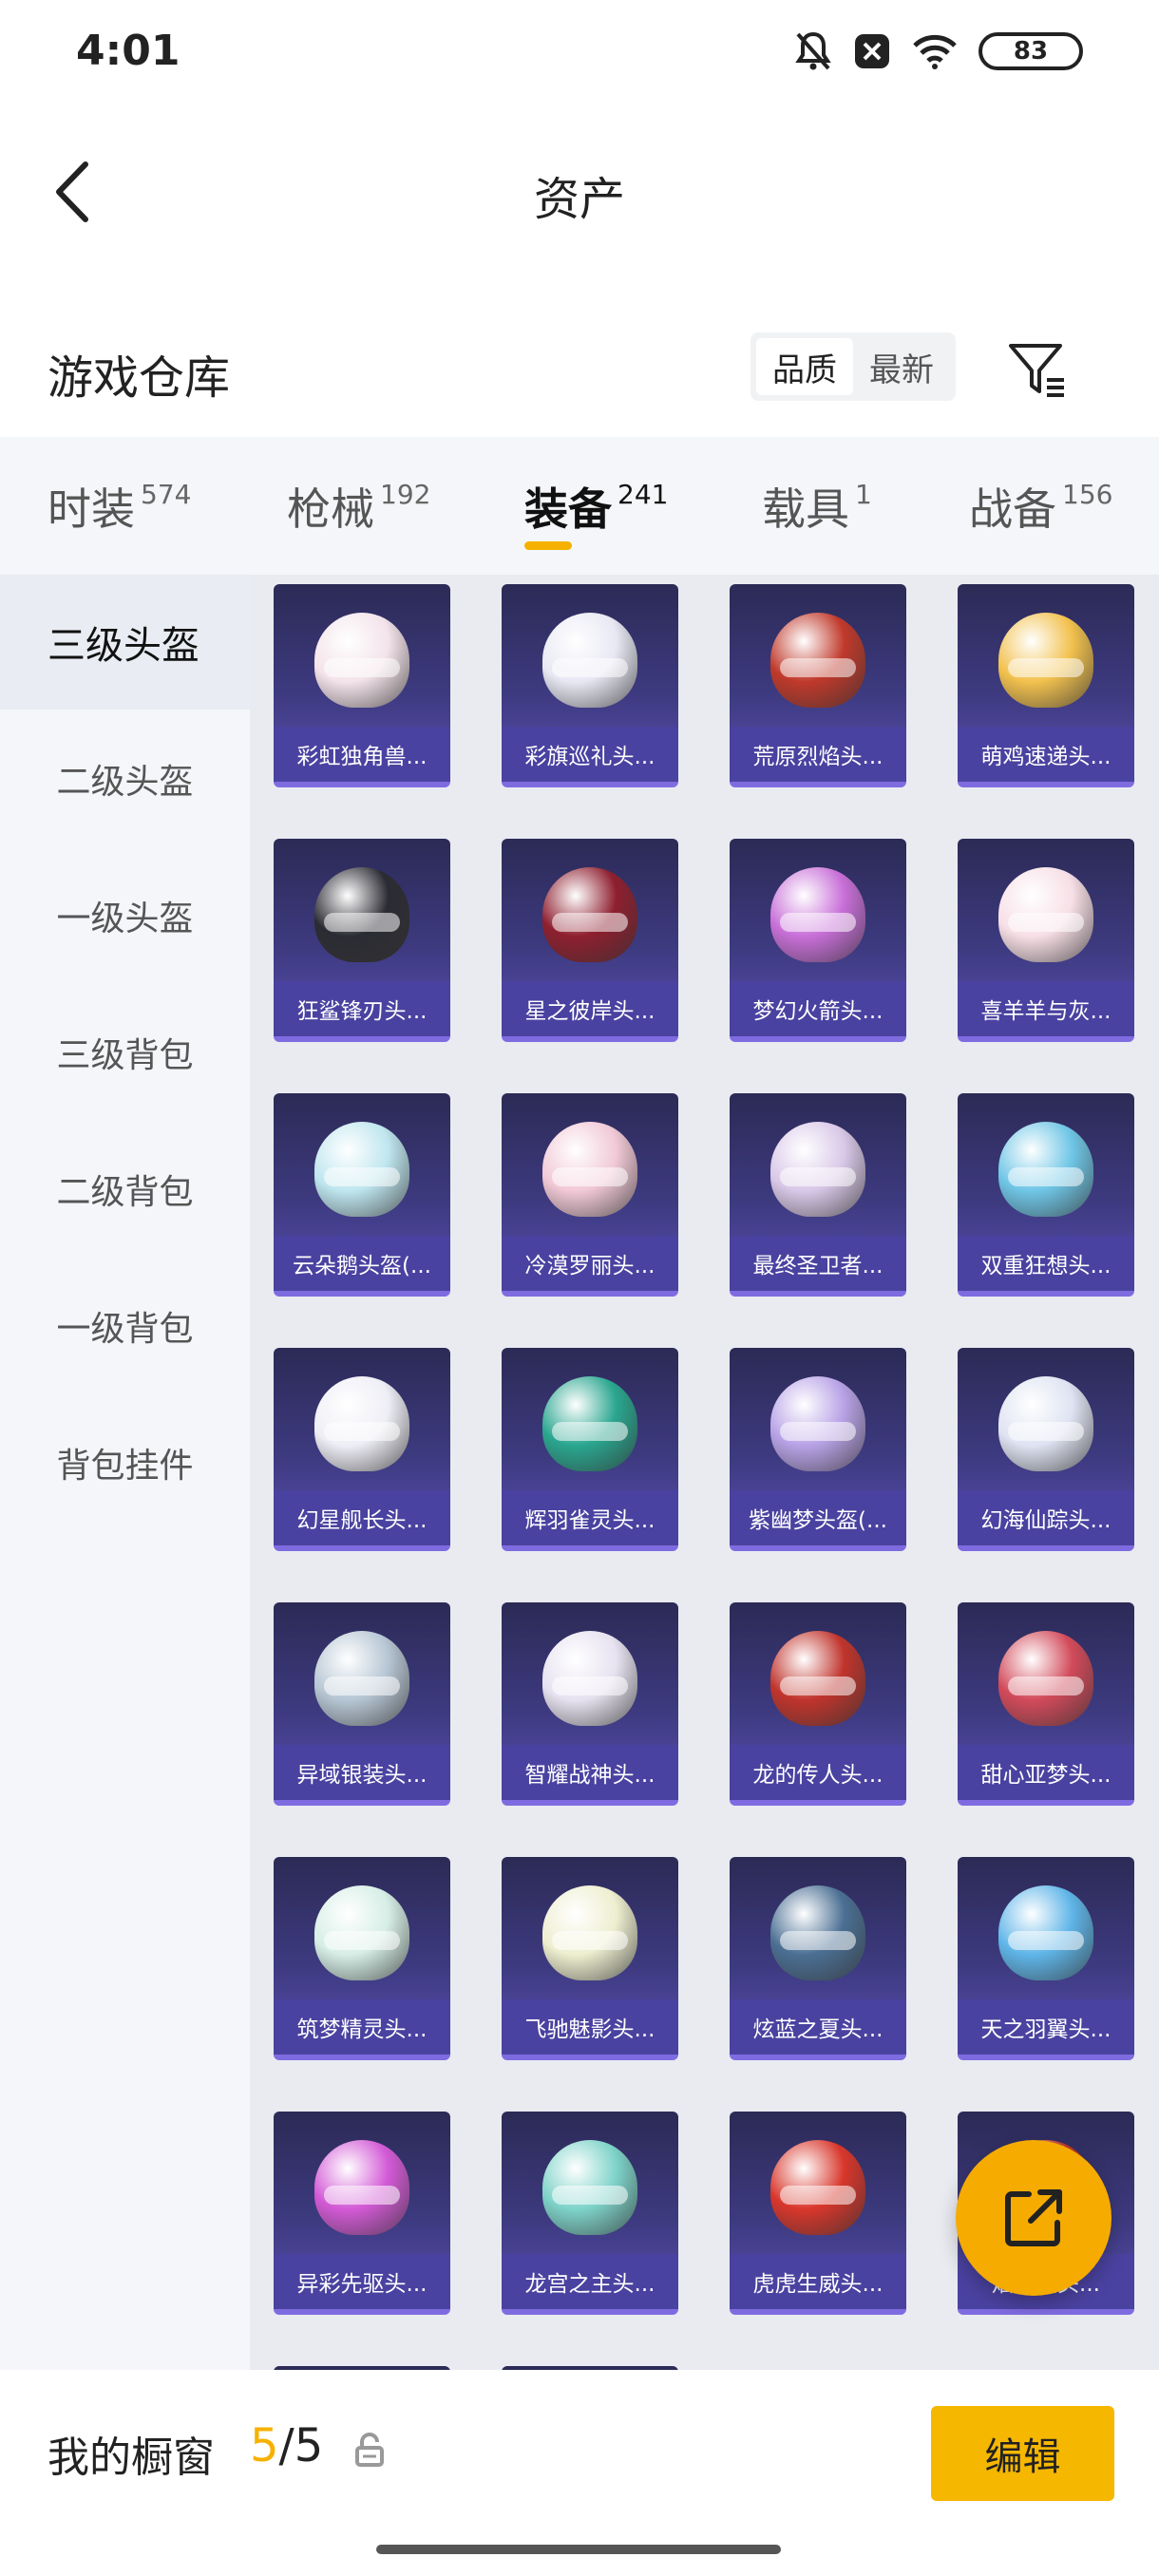 The height and width of the screenshot is (2576, 1159). Describe the element at coordinates (1022, 2453) in the screenshot. I see `edit-button: 编辑` at that location.